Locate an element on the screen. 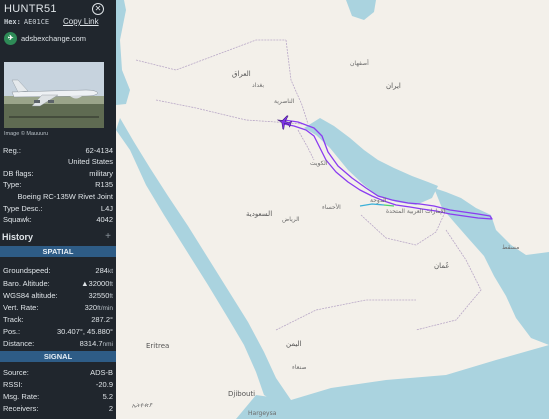 Image resolution: width=549 pixels, height=419 pixels. adsb-logo-icon: ✈ is located at coordinates (10, 38).